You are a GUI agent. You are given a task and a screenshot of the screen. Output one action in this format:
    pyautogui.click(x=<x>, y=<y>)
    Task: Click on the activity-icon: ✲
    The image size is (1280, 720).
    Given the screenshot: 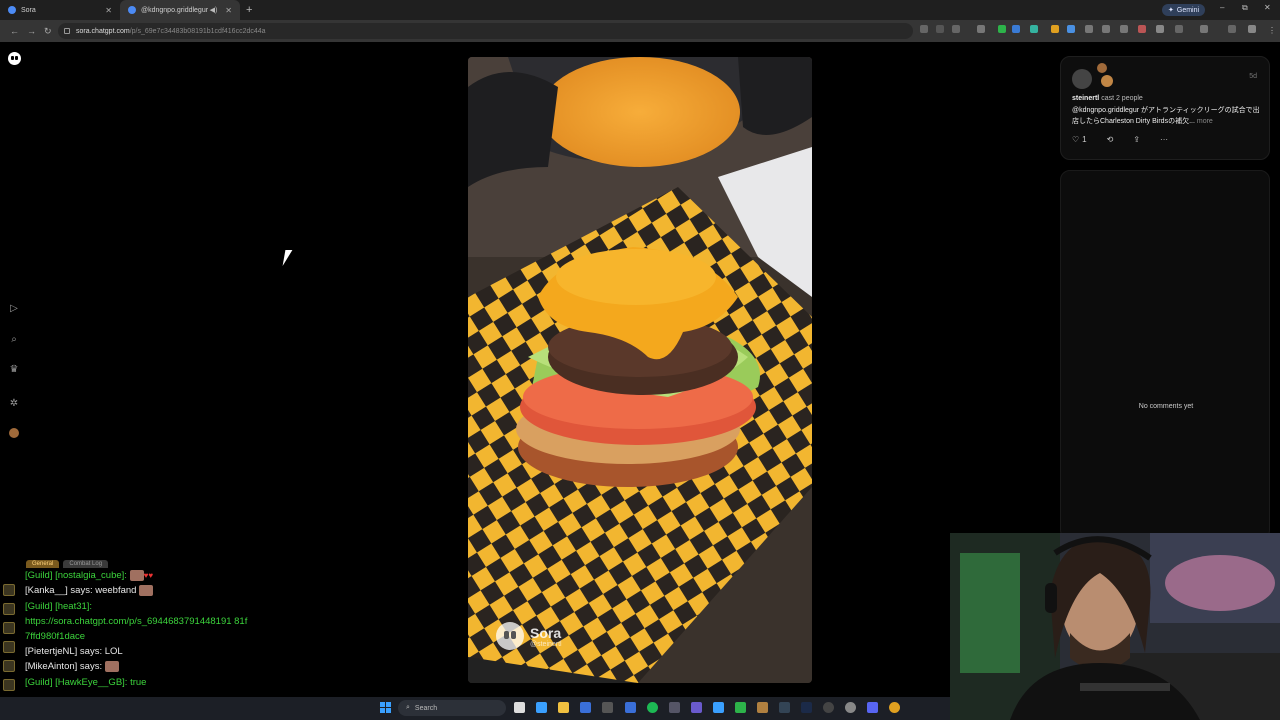 What is the action you would take?
    pyautogui.click(x=14, y=403)
    